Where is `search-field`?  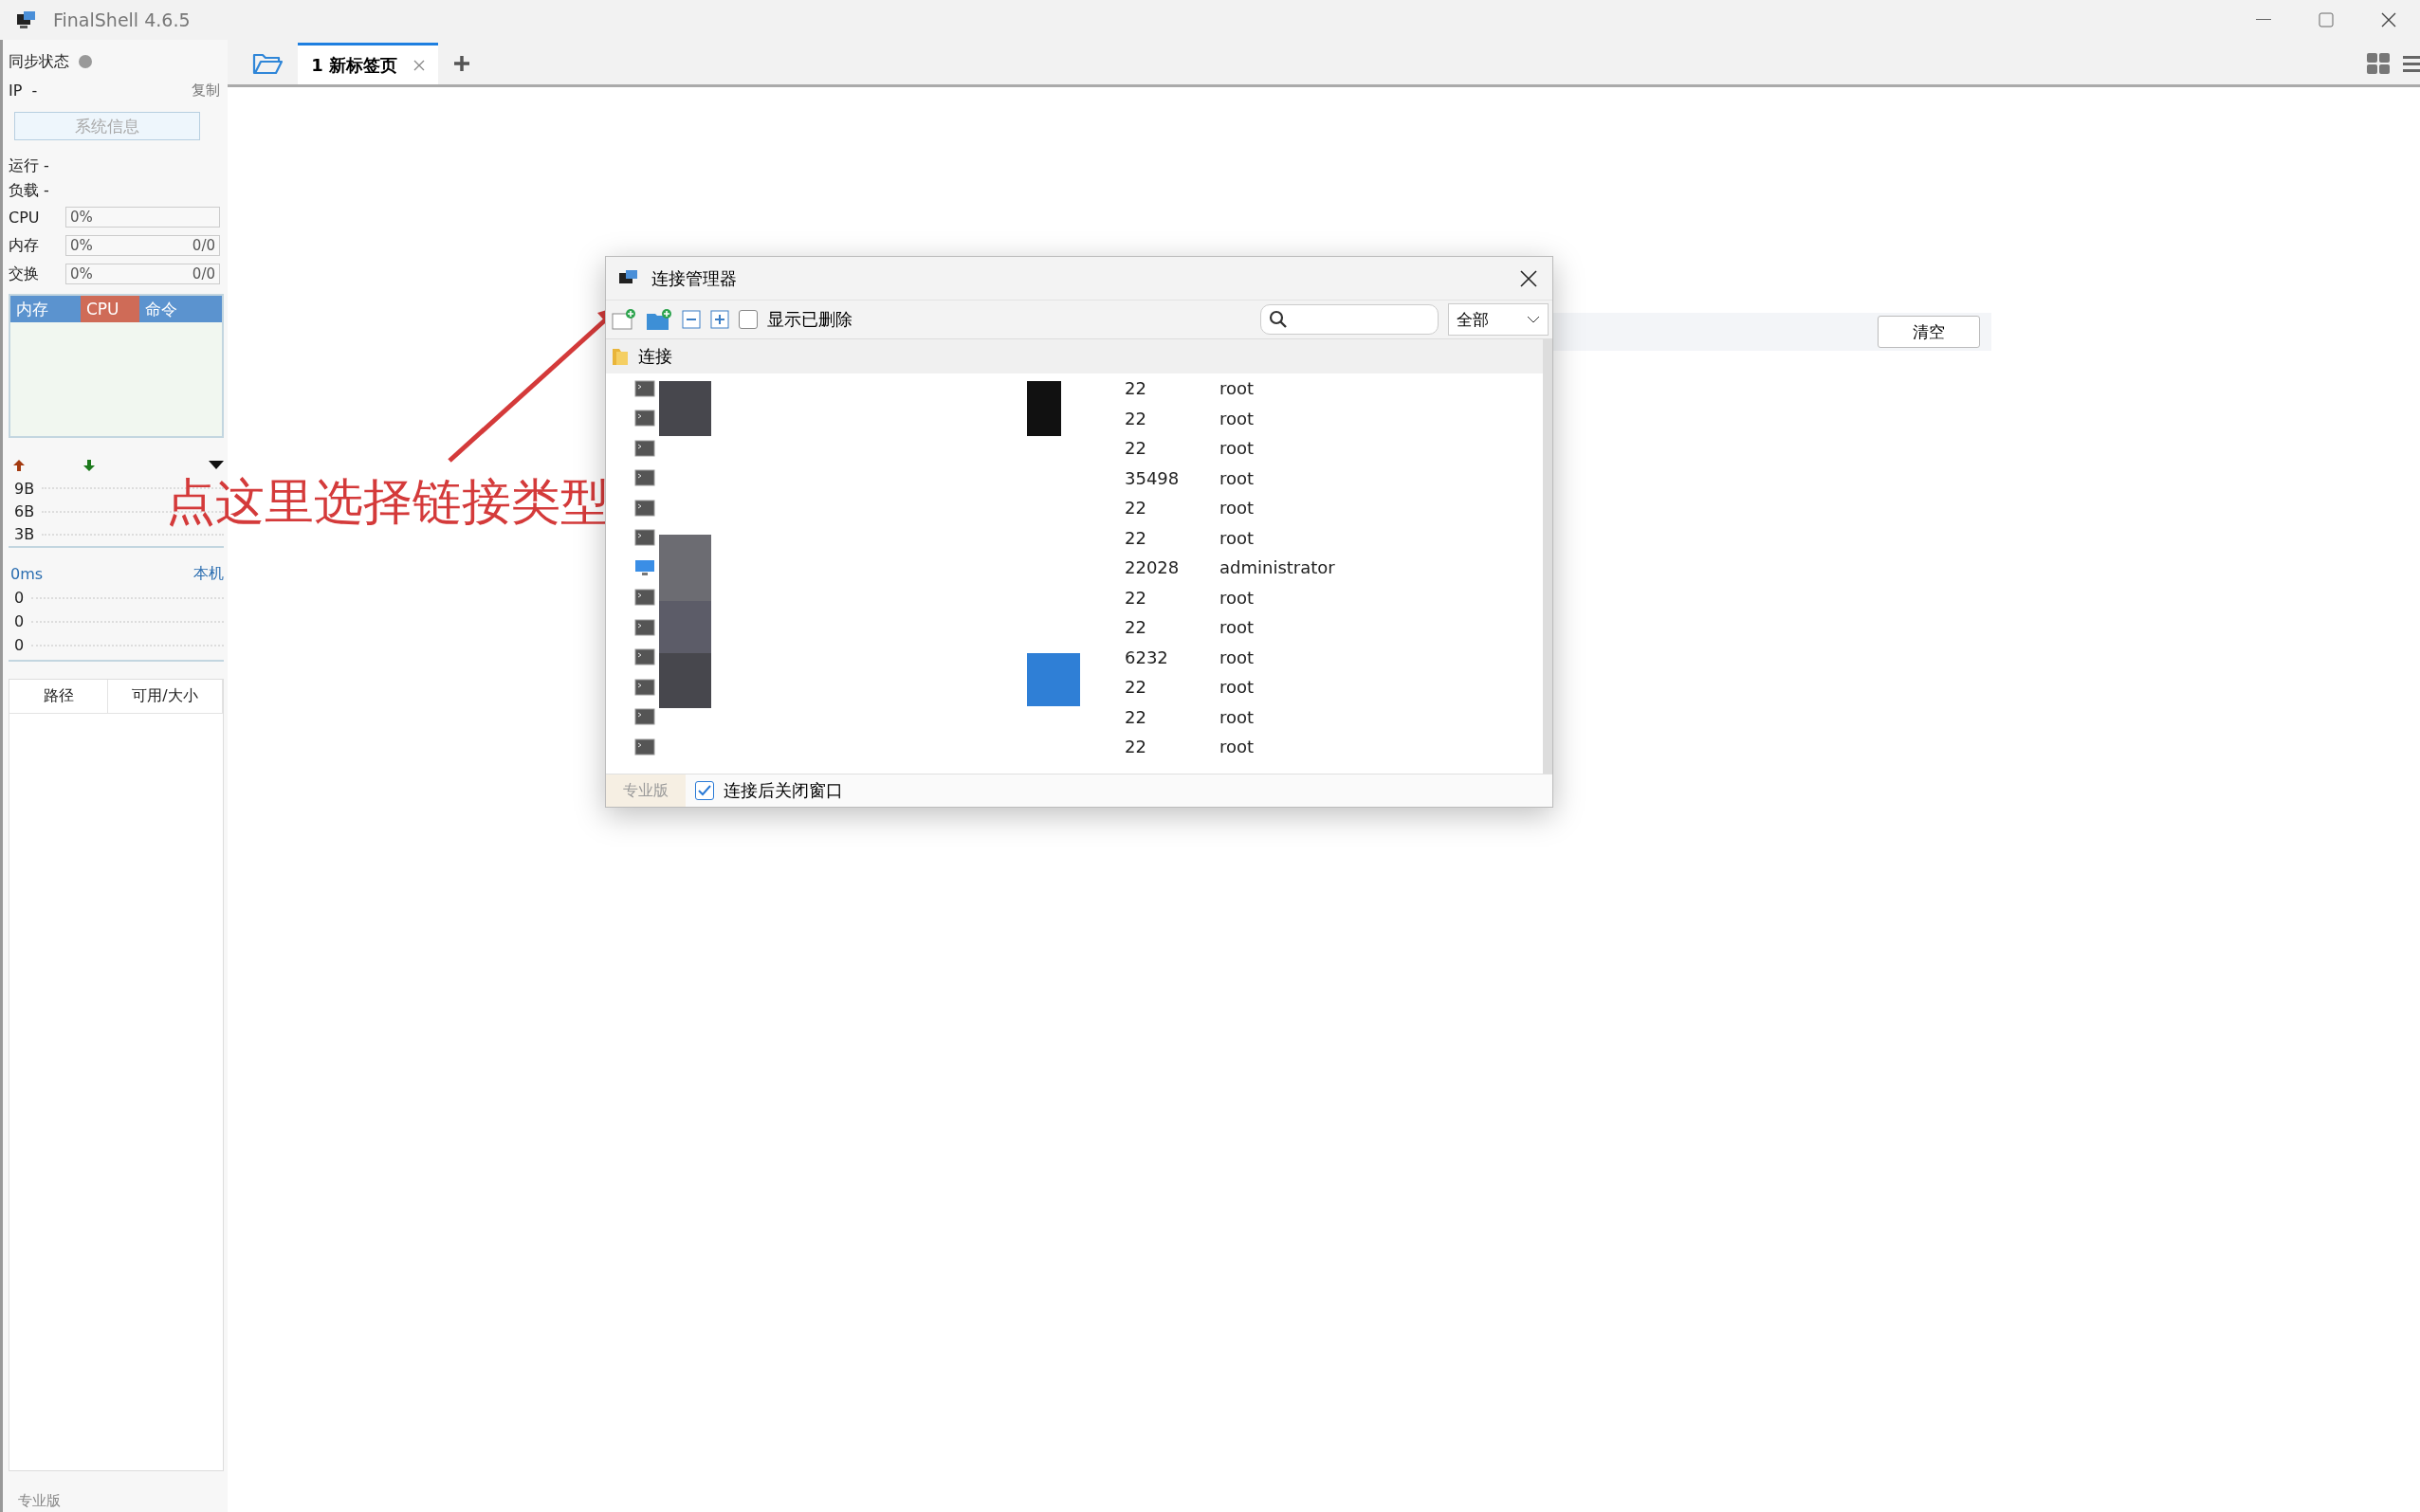
search-field is located at coordinates (1349, 319).